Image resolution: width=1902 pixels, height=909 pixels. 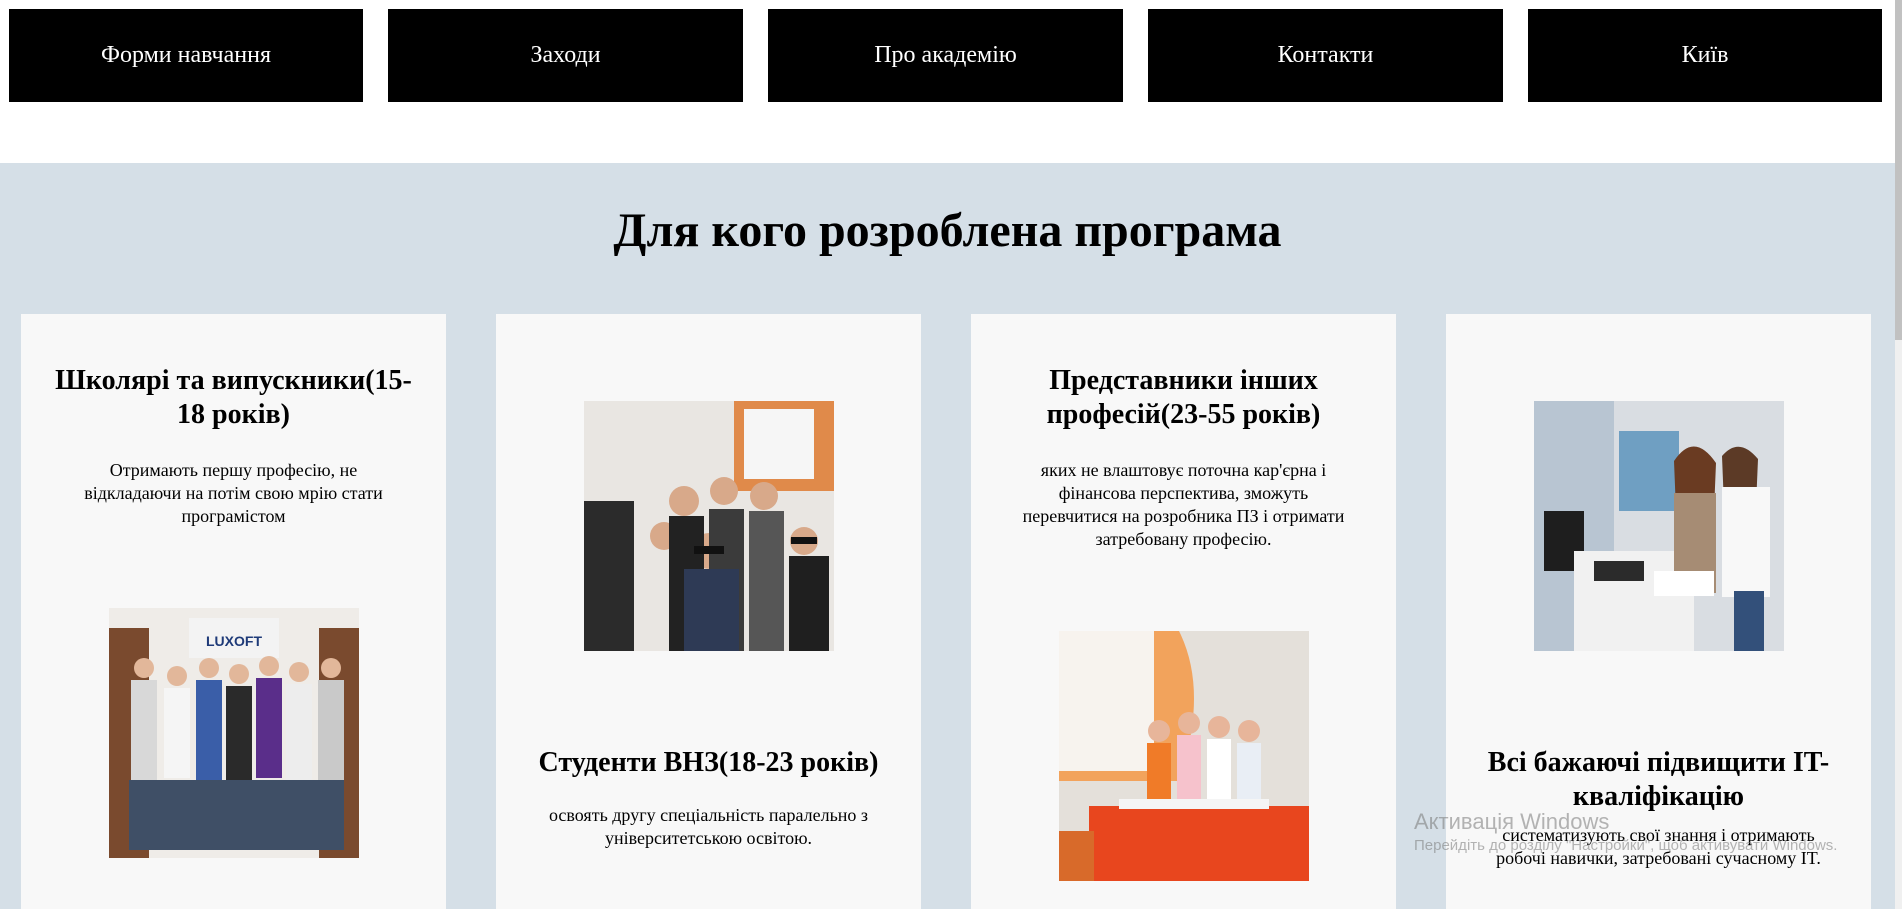 What do you see at coordinates (234, 641) in the screenshot?
I see `luxoft-logo: LUXOFT` at bounding box center [234, 641].